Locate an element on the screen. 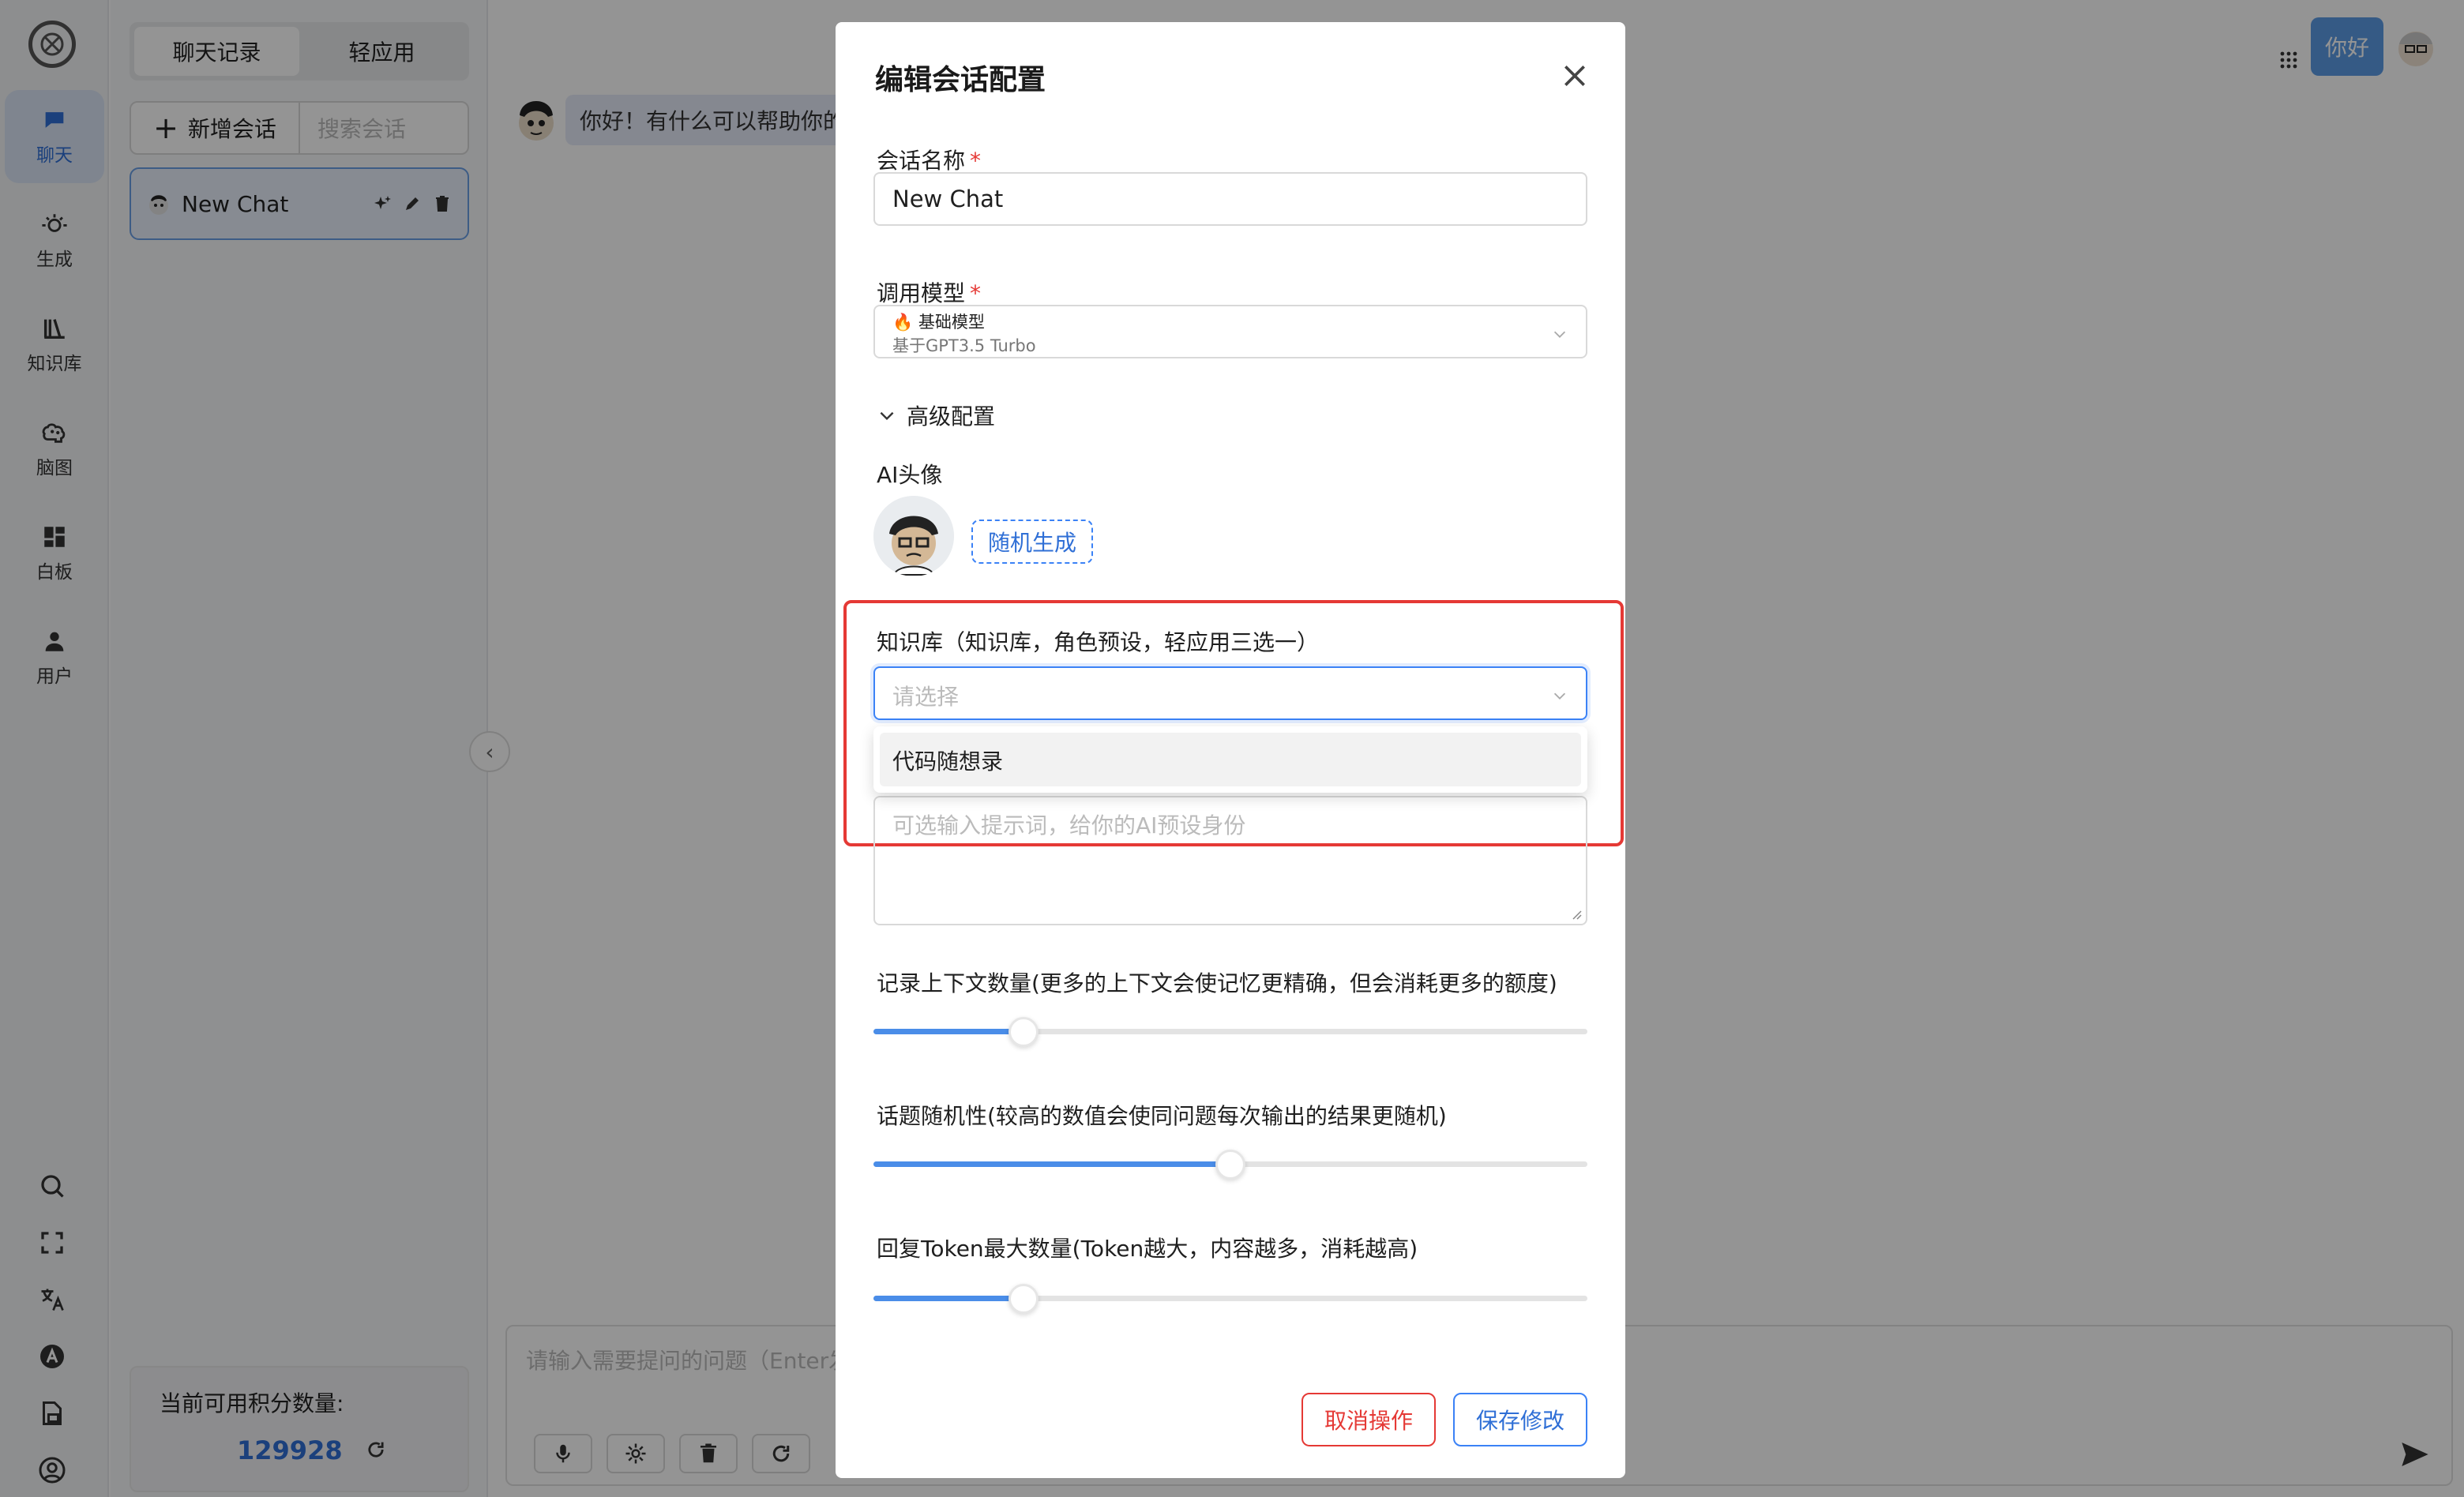 This screenshot has height=1497, width=2464. dropdown-option: 代码随想录 is located at coordinates (1230, 759).